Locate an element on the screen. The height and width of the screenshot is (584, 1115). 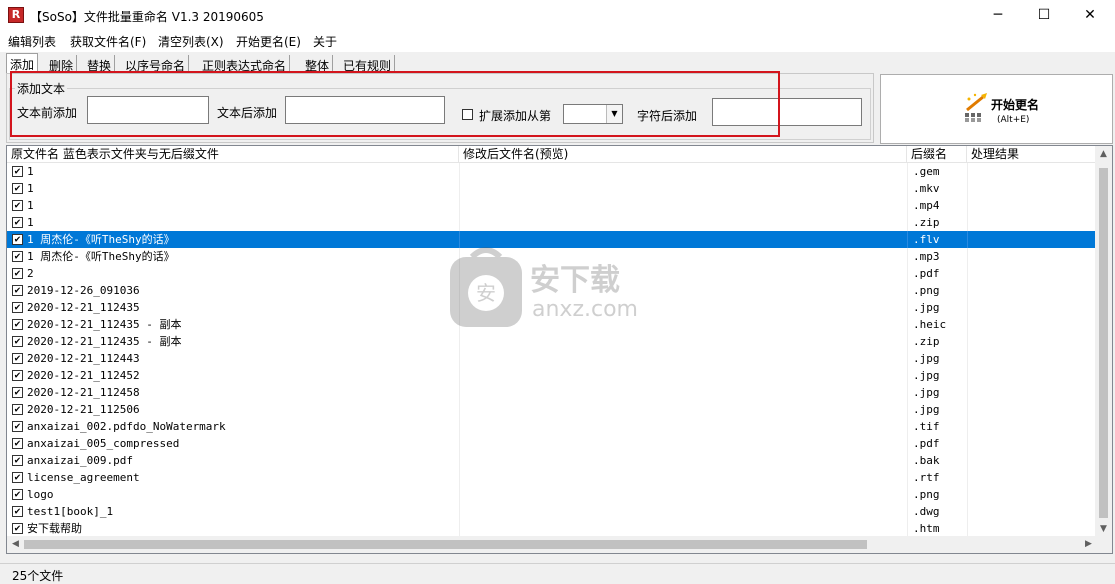
table-row: ✔ license_agreement .rtf is located at coordinates (552, 477).